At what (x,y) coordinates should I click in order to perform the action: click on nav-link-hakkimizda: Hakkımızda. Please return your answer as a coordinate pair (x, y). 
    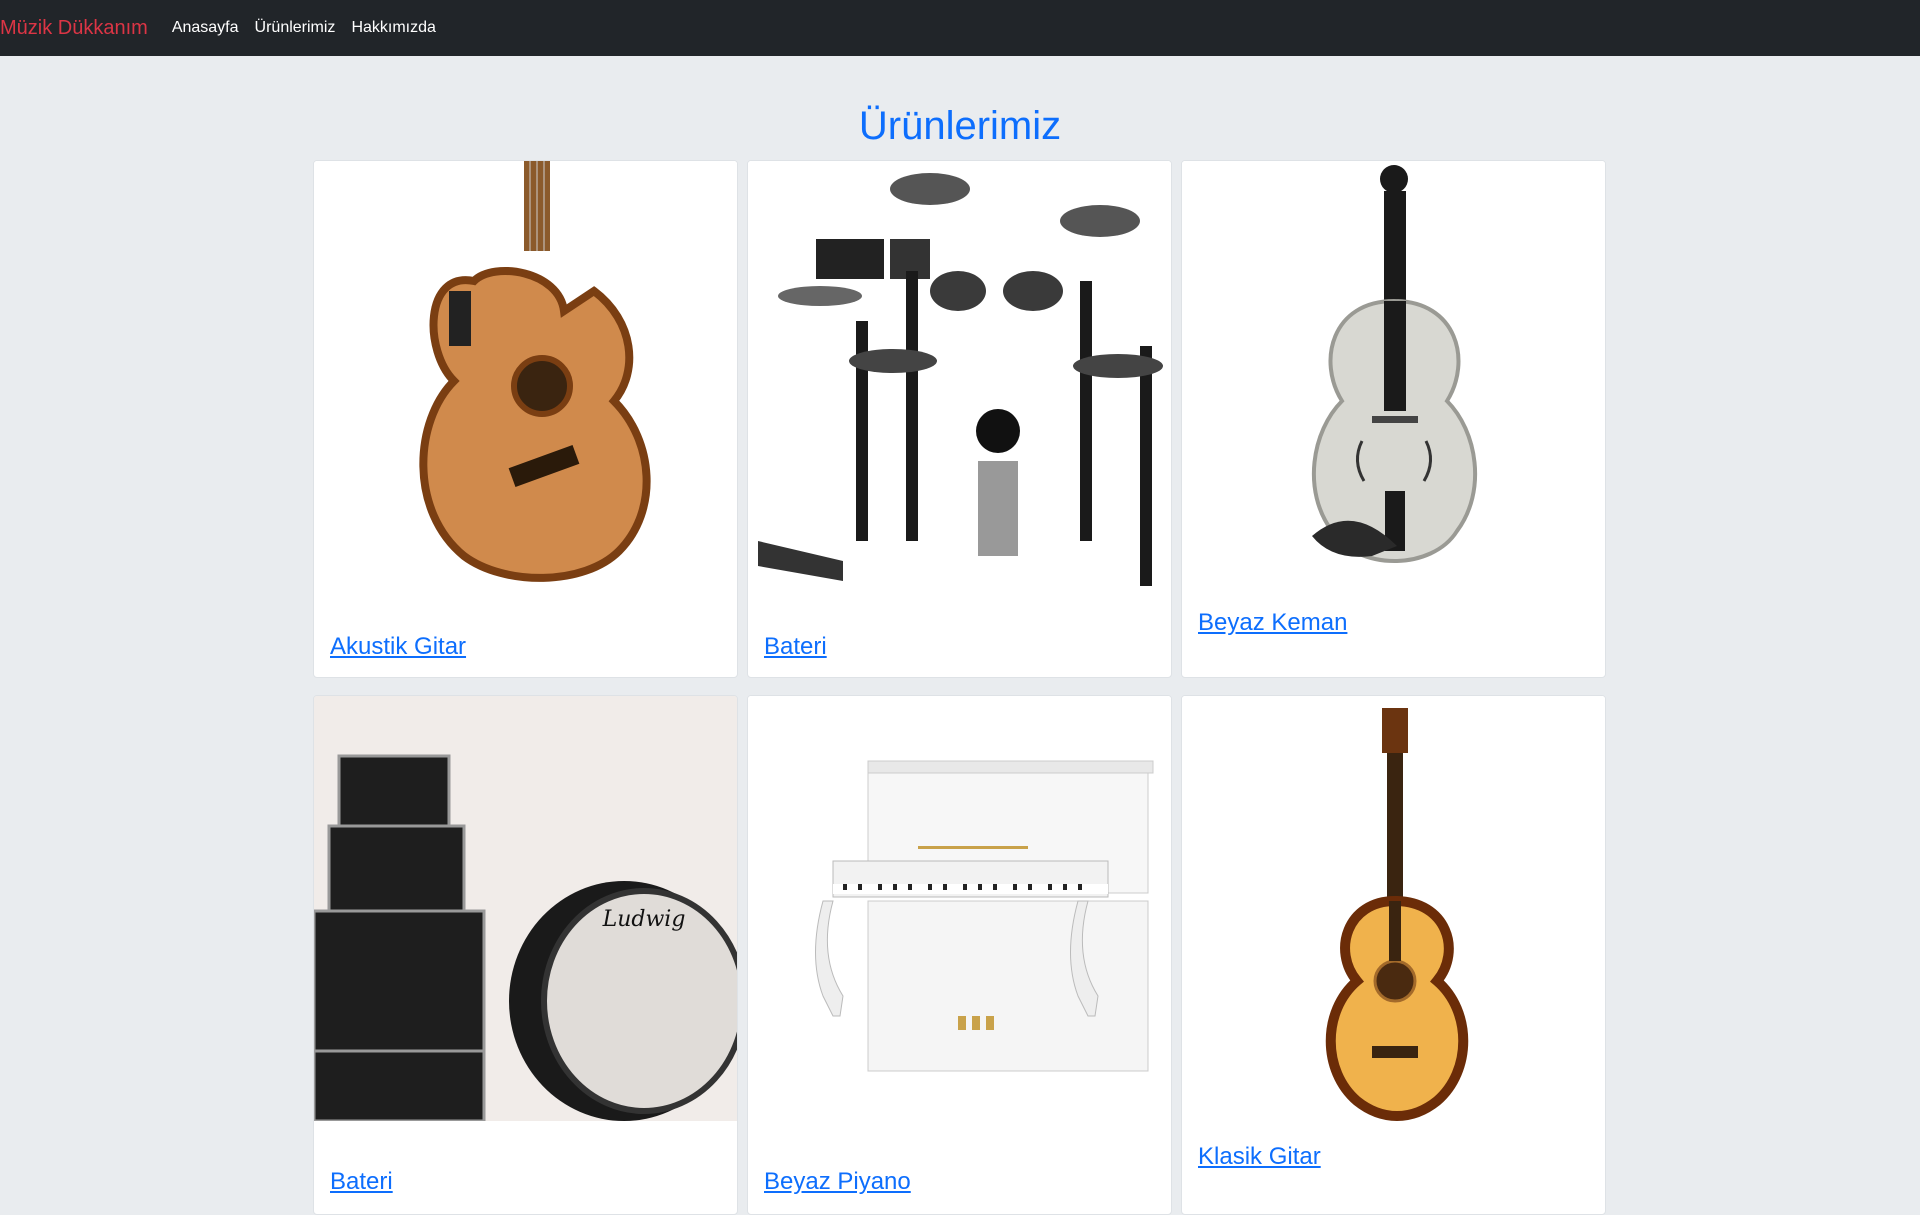
    Looking at the image, I should click on (393, 28).